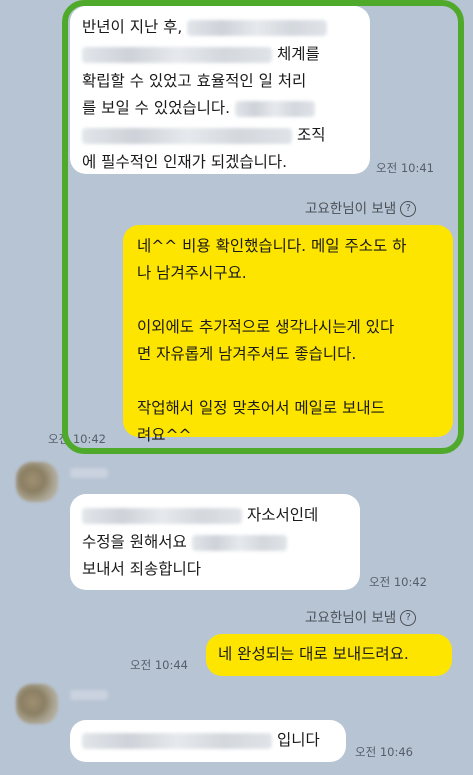 The width and height of the screenshot is (473, 775). I want to click on message-timestamp: 오전 10:46, so click(384, 752).